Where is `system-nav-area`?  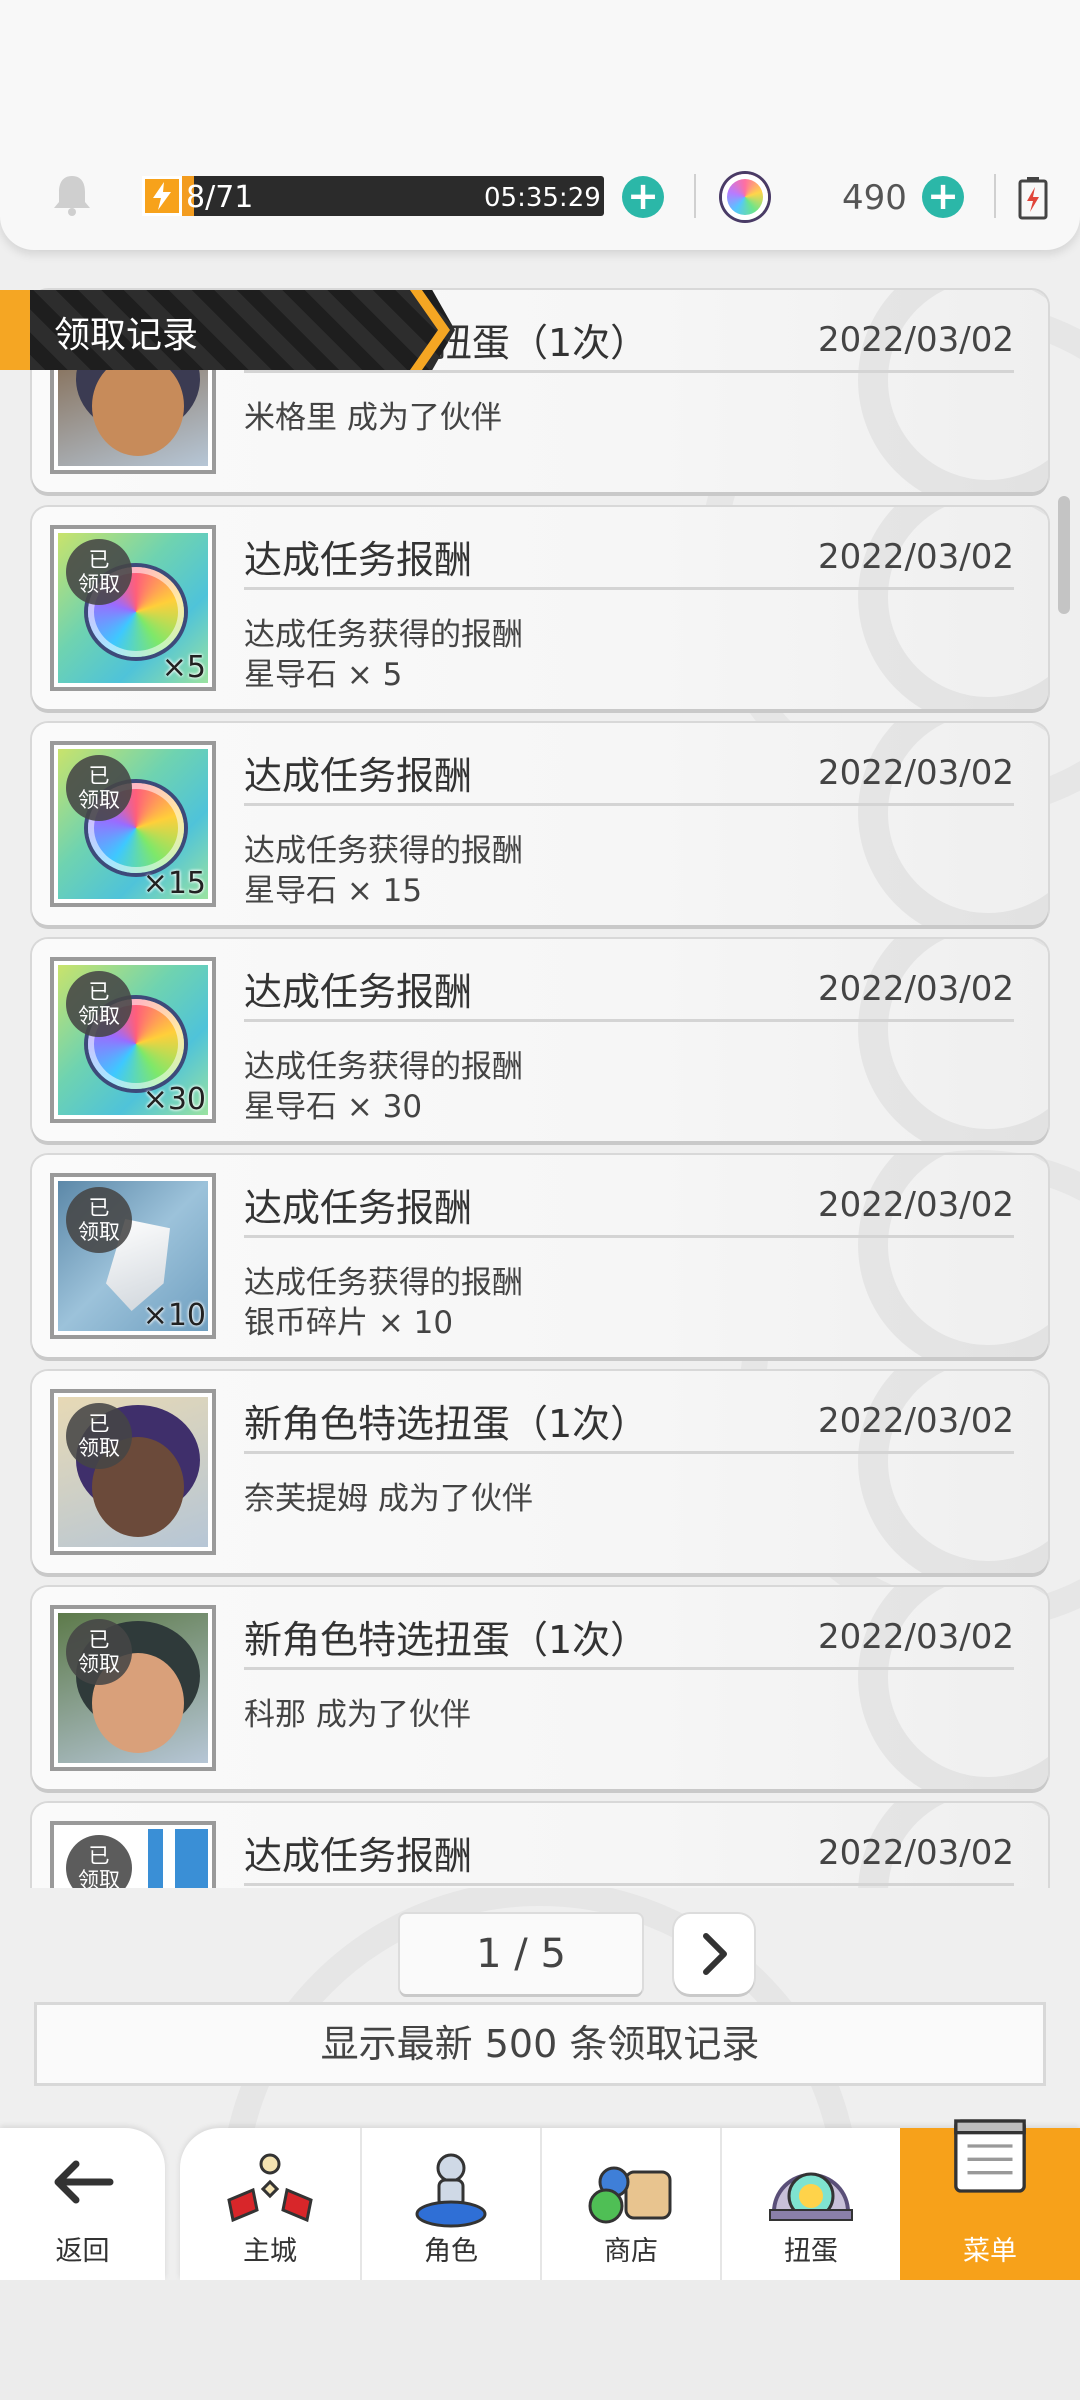 system-nav-area is located at coordinates (540, 2340).